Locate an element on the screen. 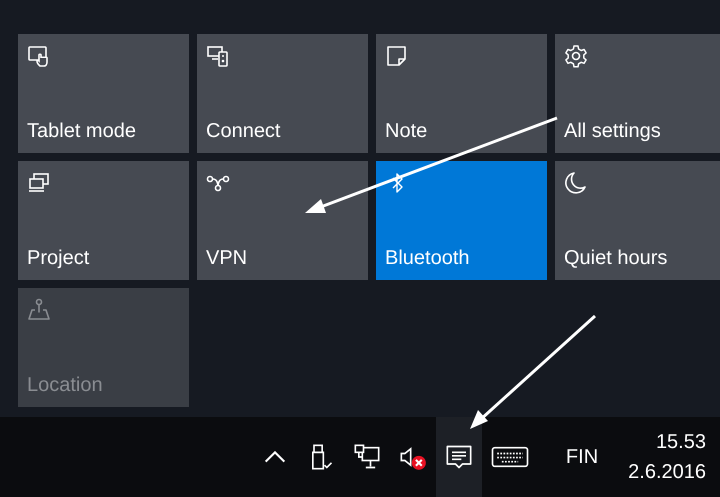 The height and width of the screenshot is (497, 720). moon-icon is located at coordinates (576, 183).